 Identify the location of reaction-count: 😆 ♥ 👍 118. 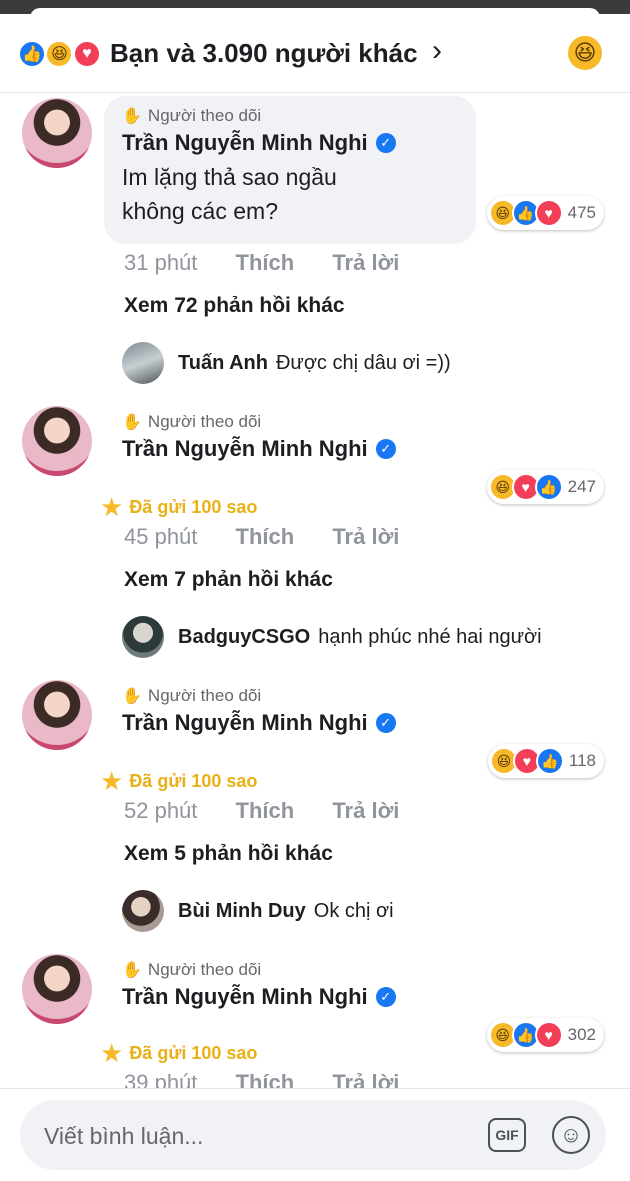
(545, 761).